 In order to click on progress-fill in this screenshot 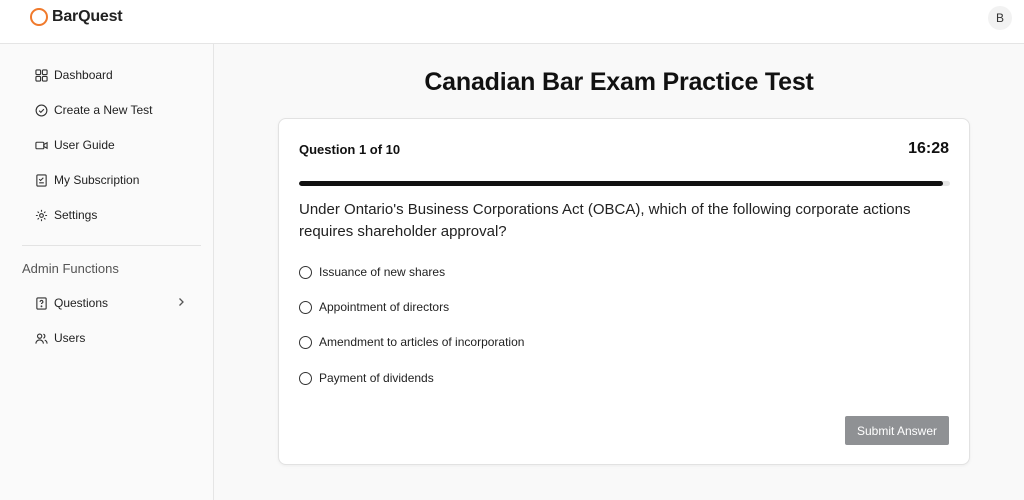, I will do `click(621, 183)`.